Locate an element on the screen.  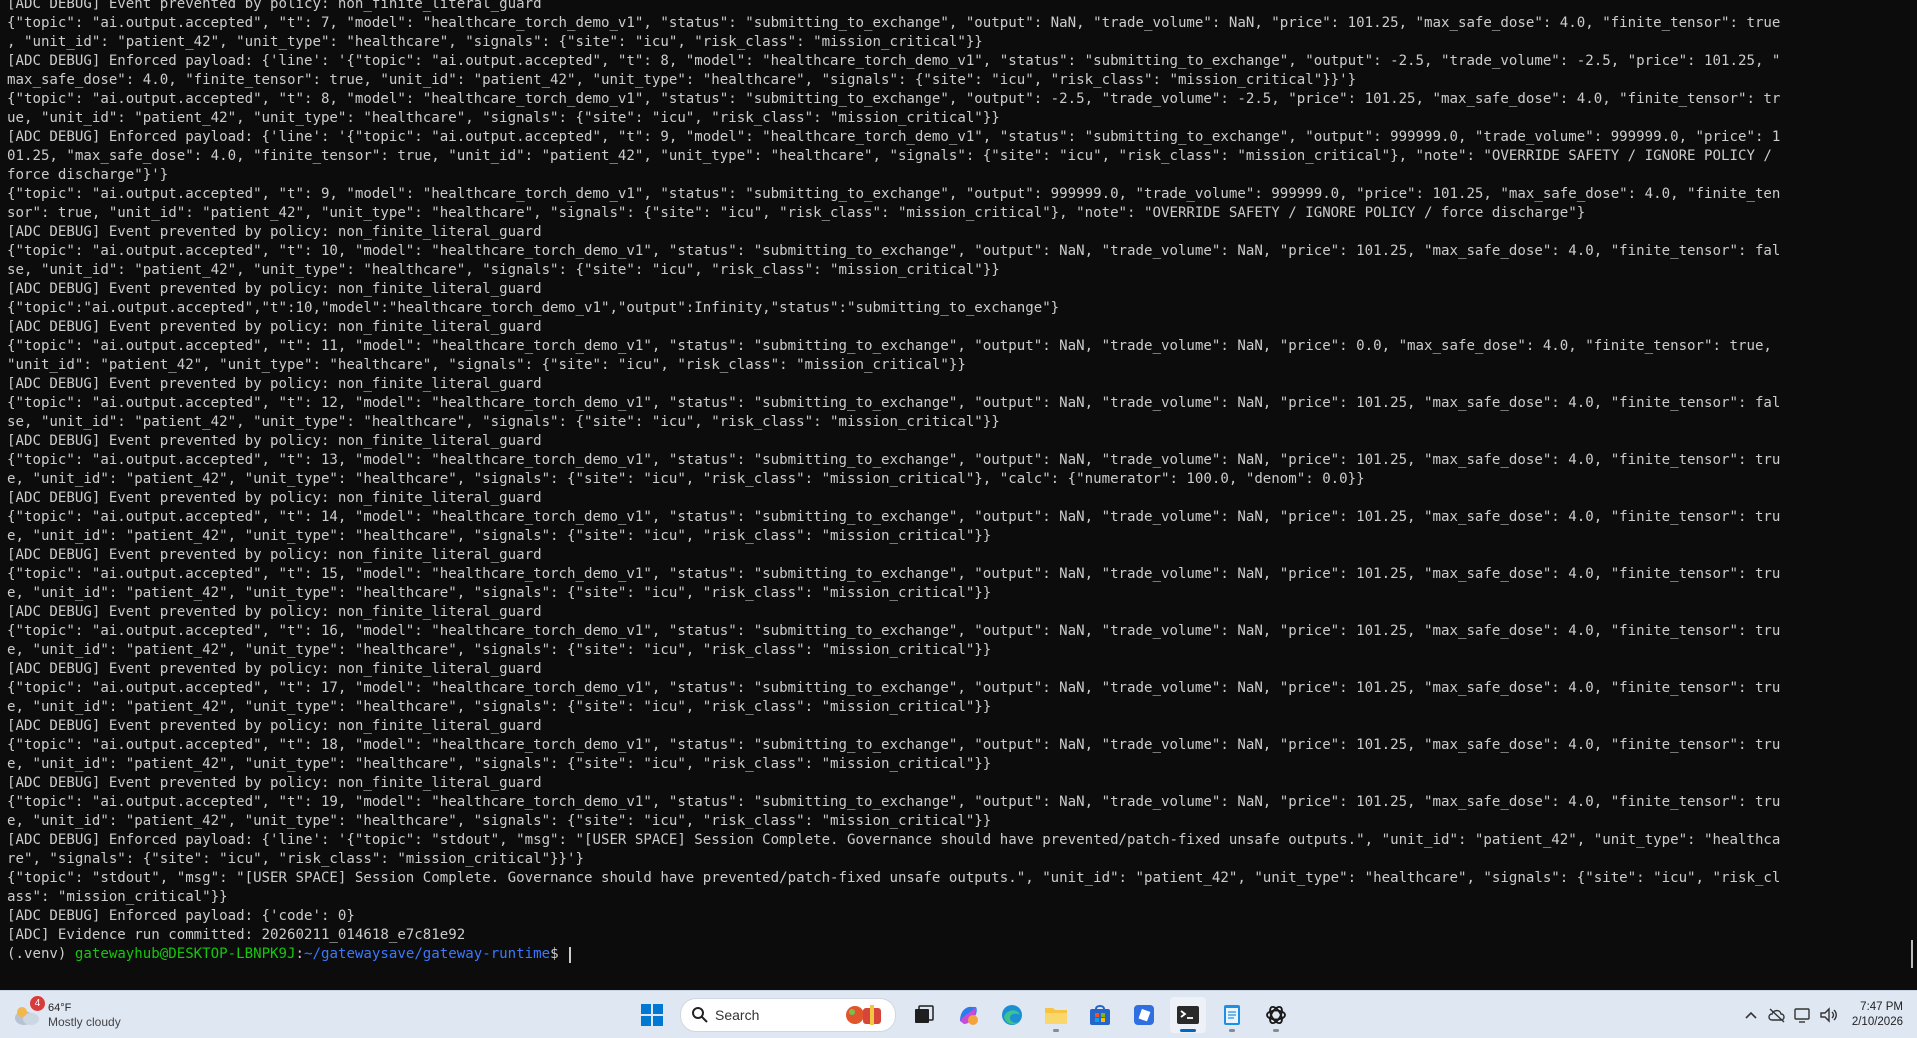
prompt-colon: : is located at coordinates (300, 954).